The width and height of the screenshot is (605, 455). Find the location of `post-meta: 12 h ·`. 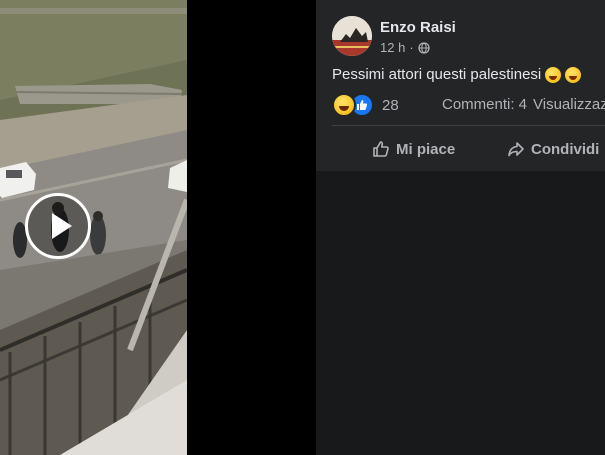

post-meta: 12 h · is located at coordinates (405, 47).